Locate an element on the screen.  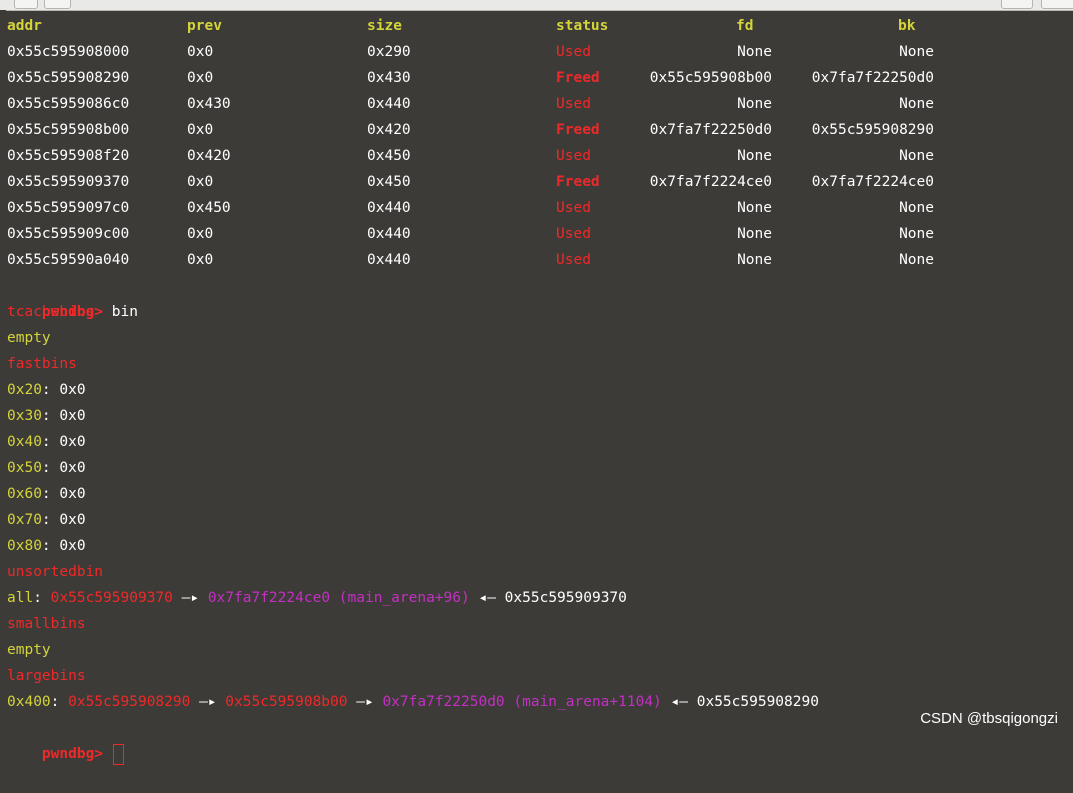
heap-table-row: 0x55c595908f20 0x420 0x450 Used None None is located at coordinates (537, 156).